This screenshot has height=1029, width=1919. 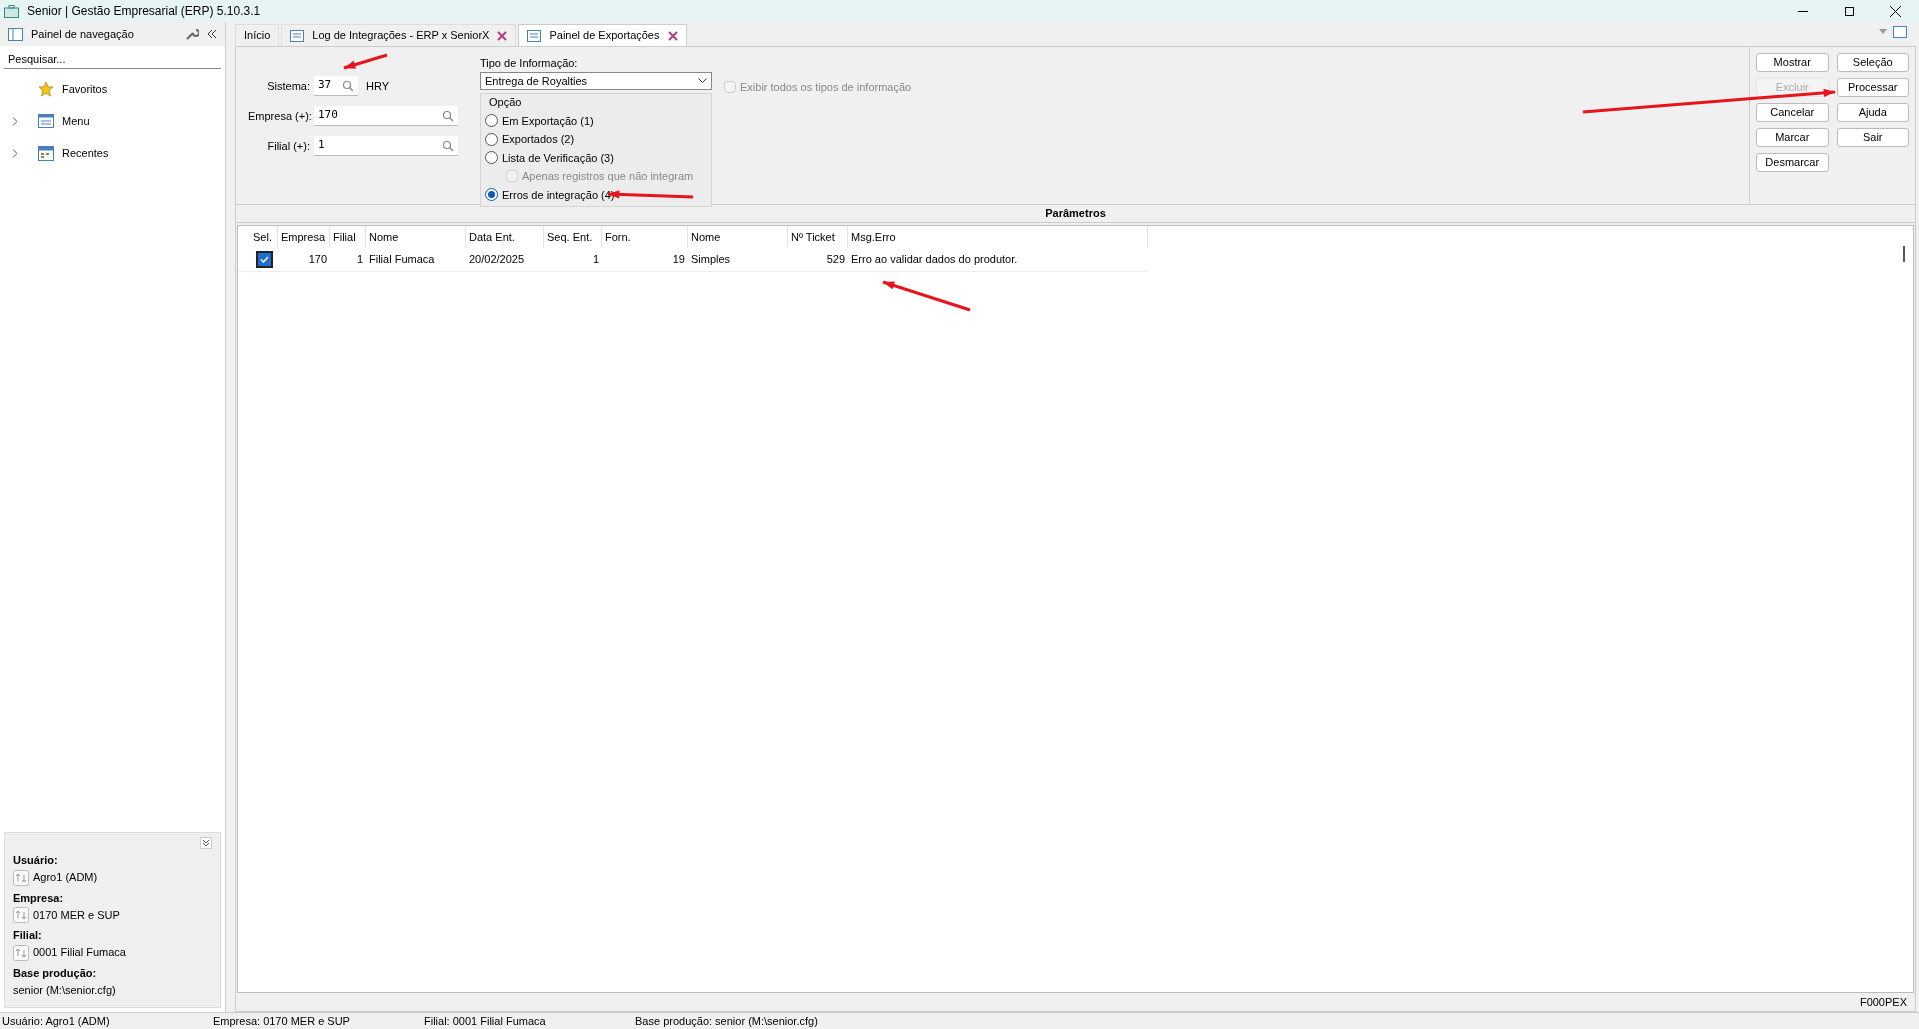 What do you see at coordinates (64, 990) in the screenshot?
I see `session-value: senior (M:\senior.cfg)` at bounding box center [64, 990].